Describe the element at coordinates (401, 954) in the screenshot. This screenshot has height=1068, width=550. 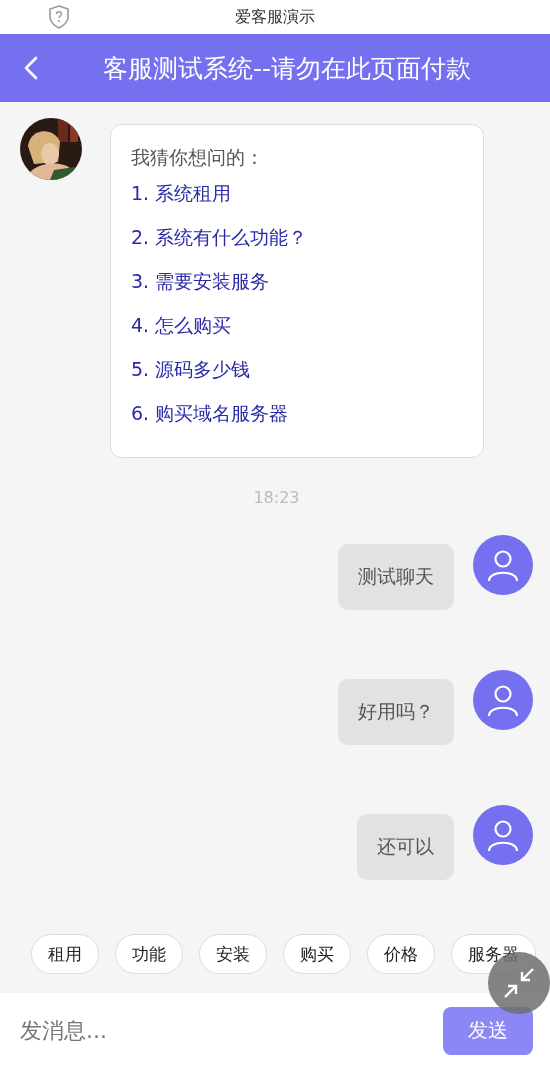
I see `quick-reply-chip: 价格` at that location.